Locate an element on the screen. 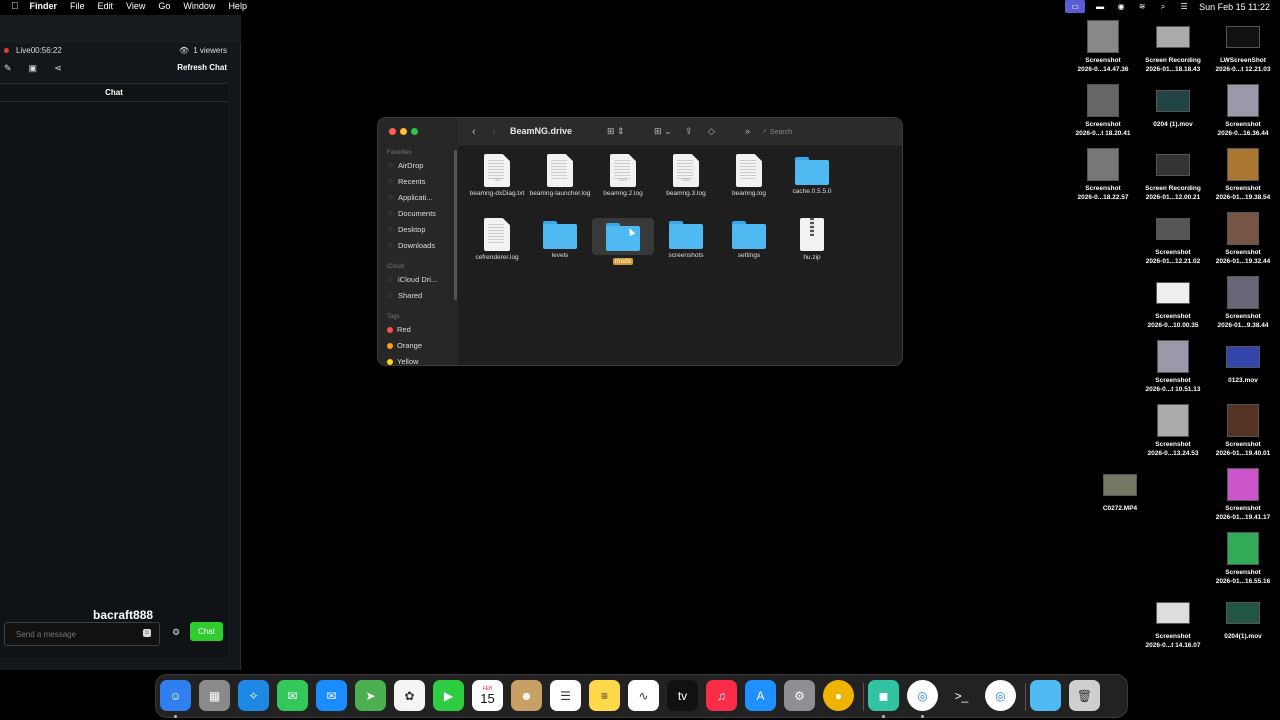 This screenshot has width=1280, height=720. more-chevrons-icon: » is located at coordinates (747, 131).